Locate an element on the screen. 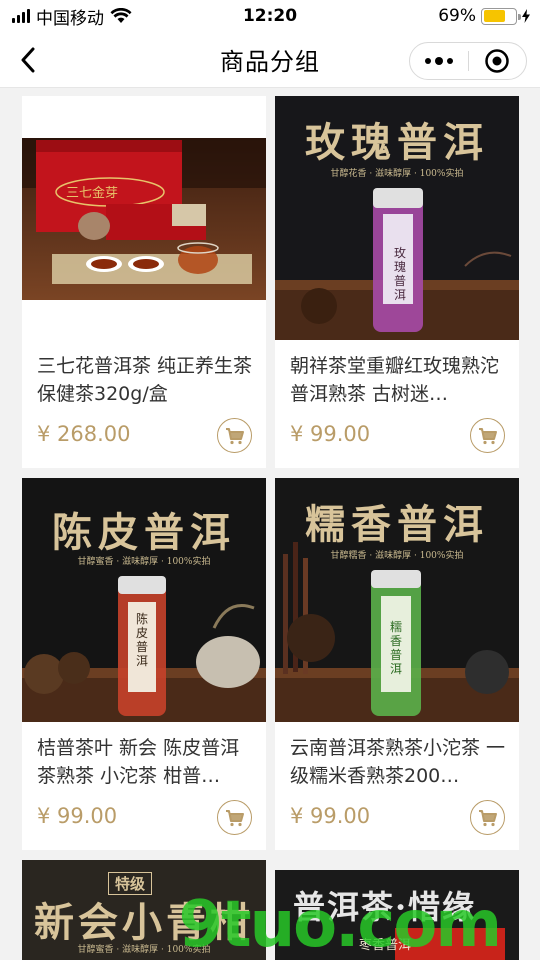 The image size is (540, 960). image-tagline: 甘醇糯香 · 滋味醇厚 · 100%实拍 is located at coordinates (397, 556).